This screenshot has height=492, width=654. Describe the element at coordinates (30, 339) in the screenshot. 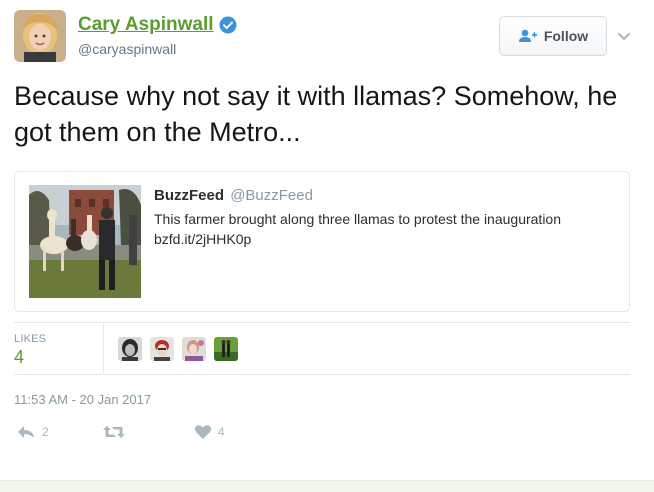

I see `likes-label: LIKES` at that location.